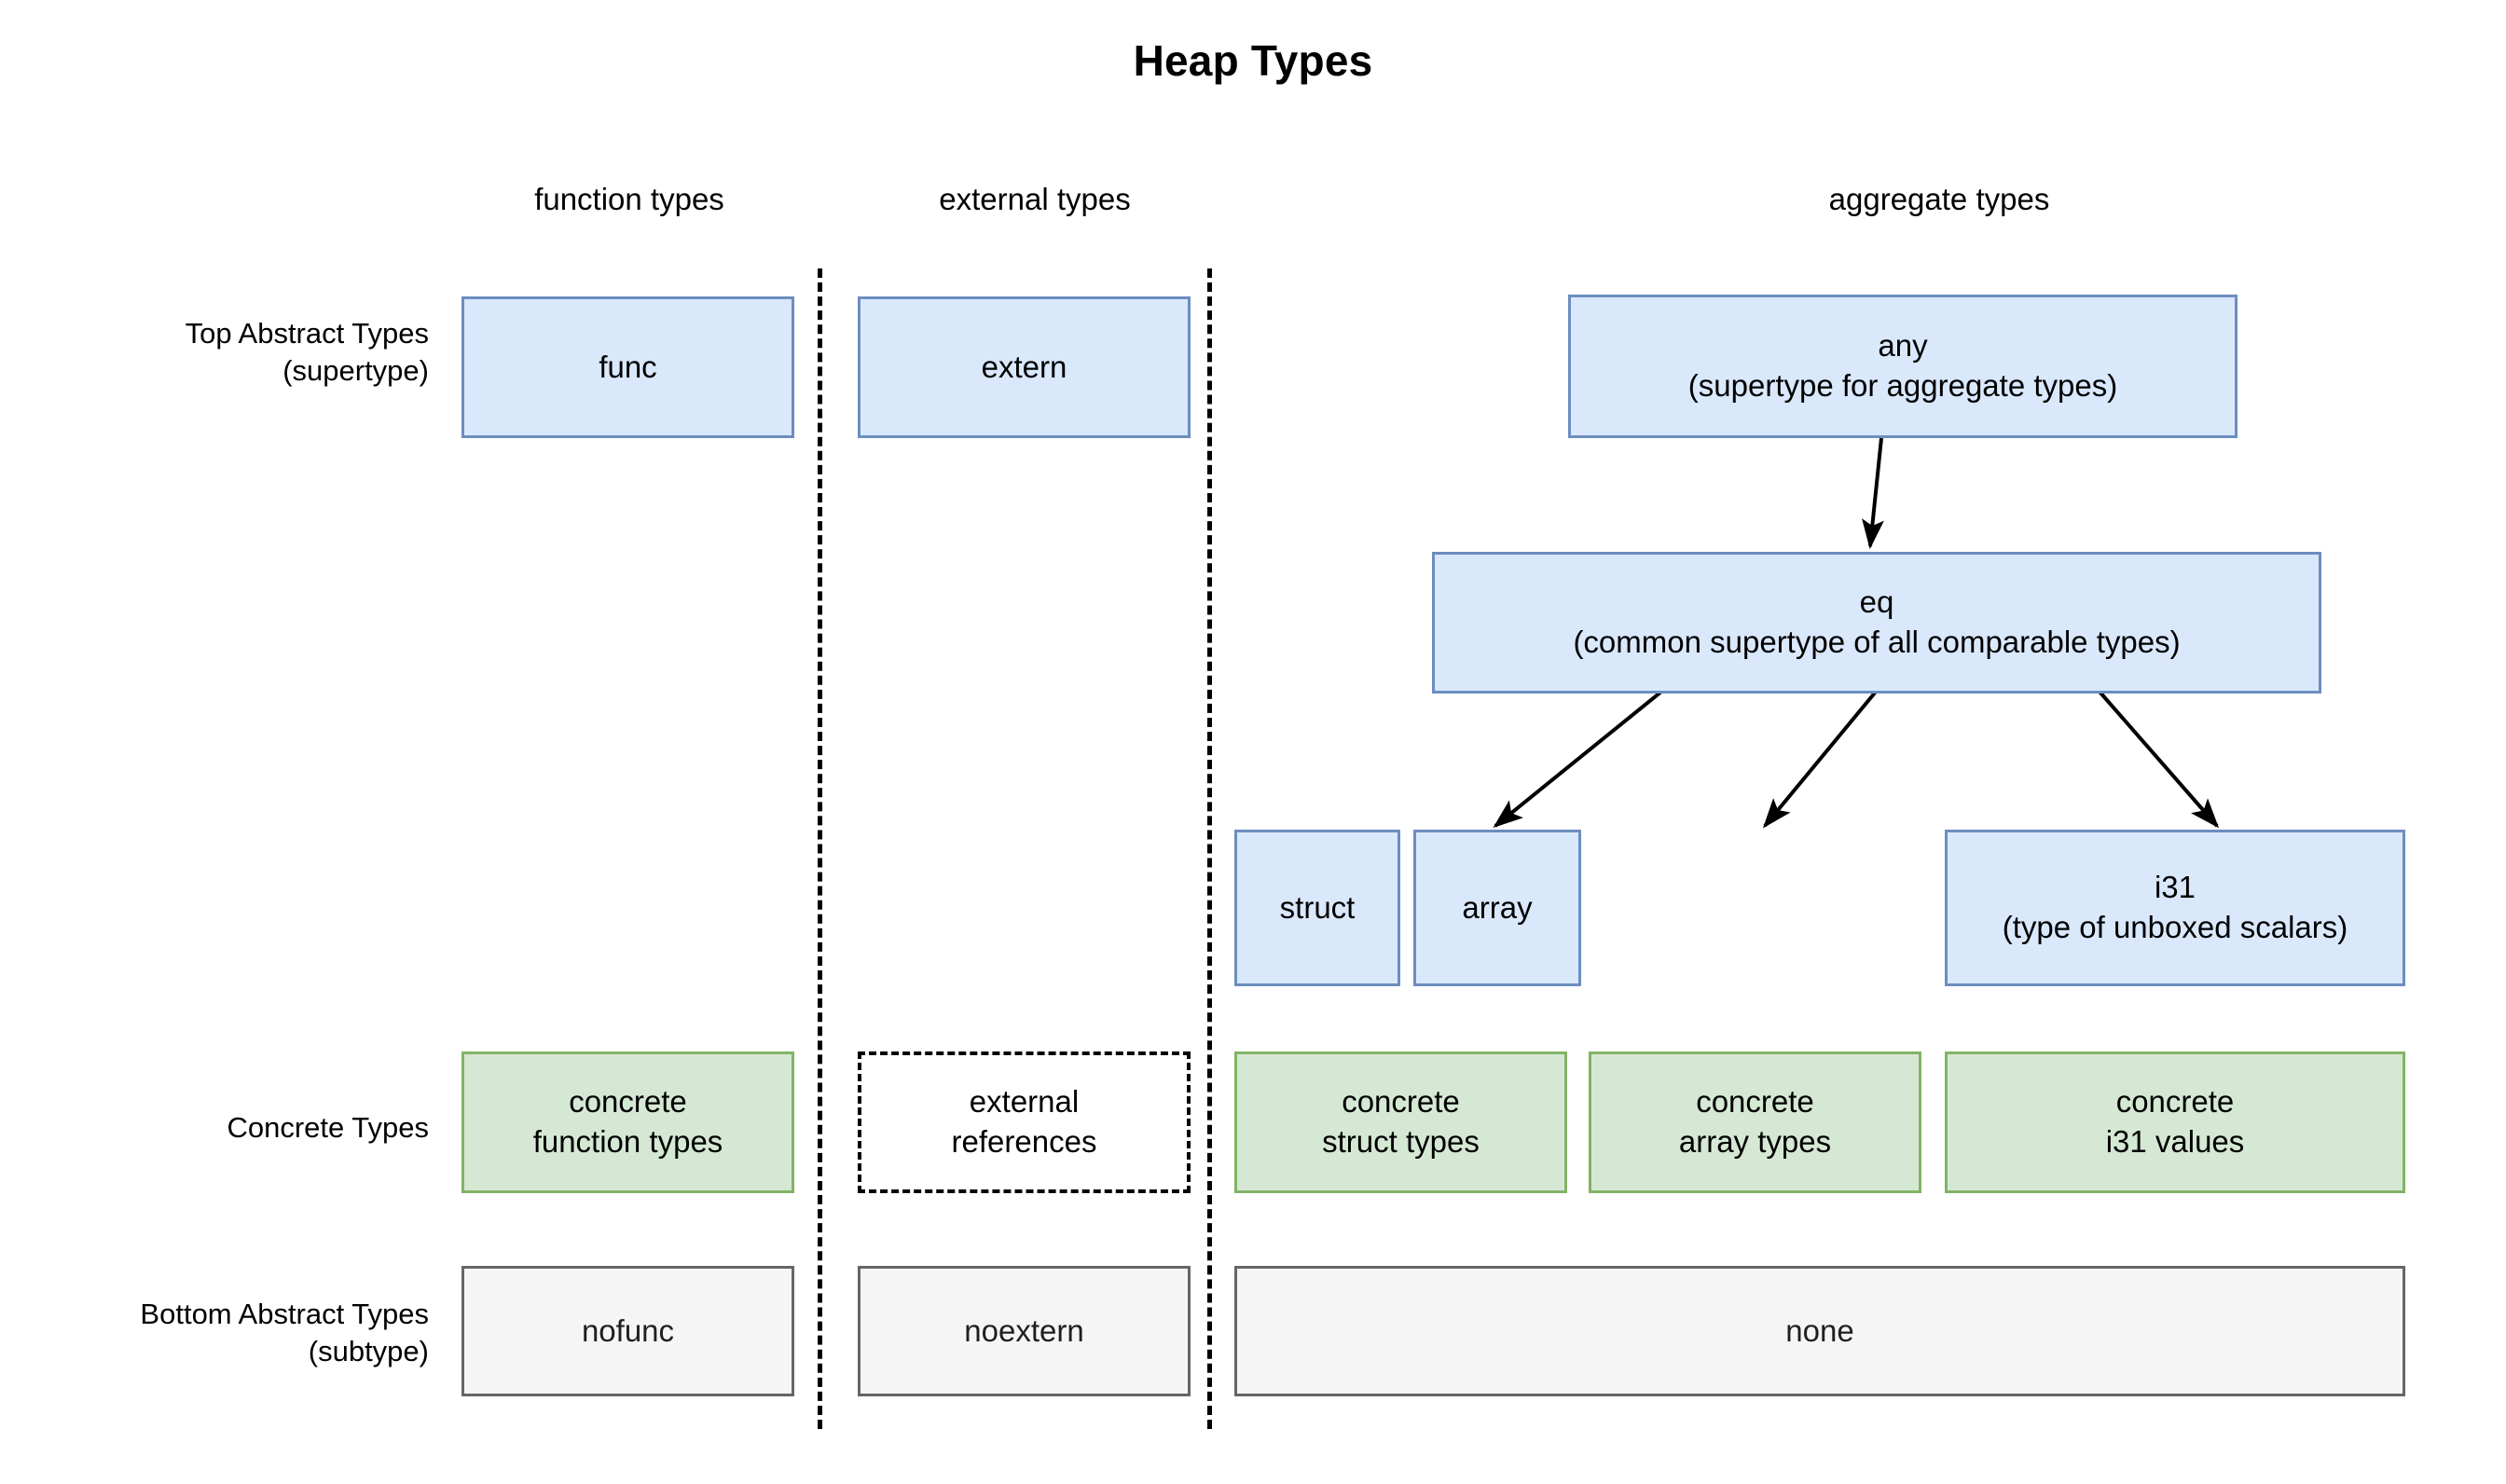  What do you see at coordinates (1024, 1102) in the screenshot?
I see `line1: external` at bounding box center [1024, 1102].